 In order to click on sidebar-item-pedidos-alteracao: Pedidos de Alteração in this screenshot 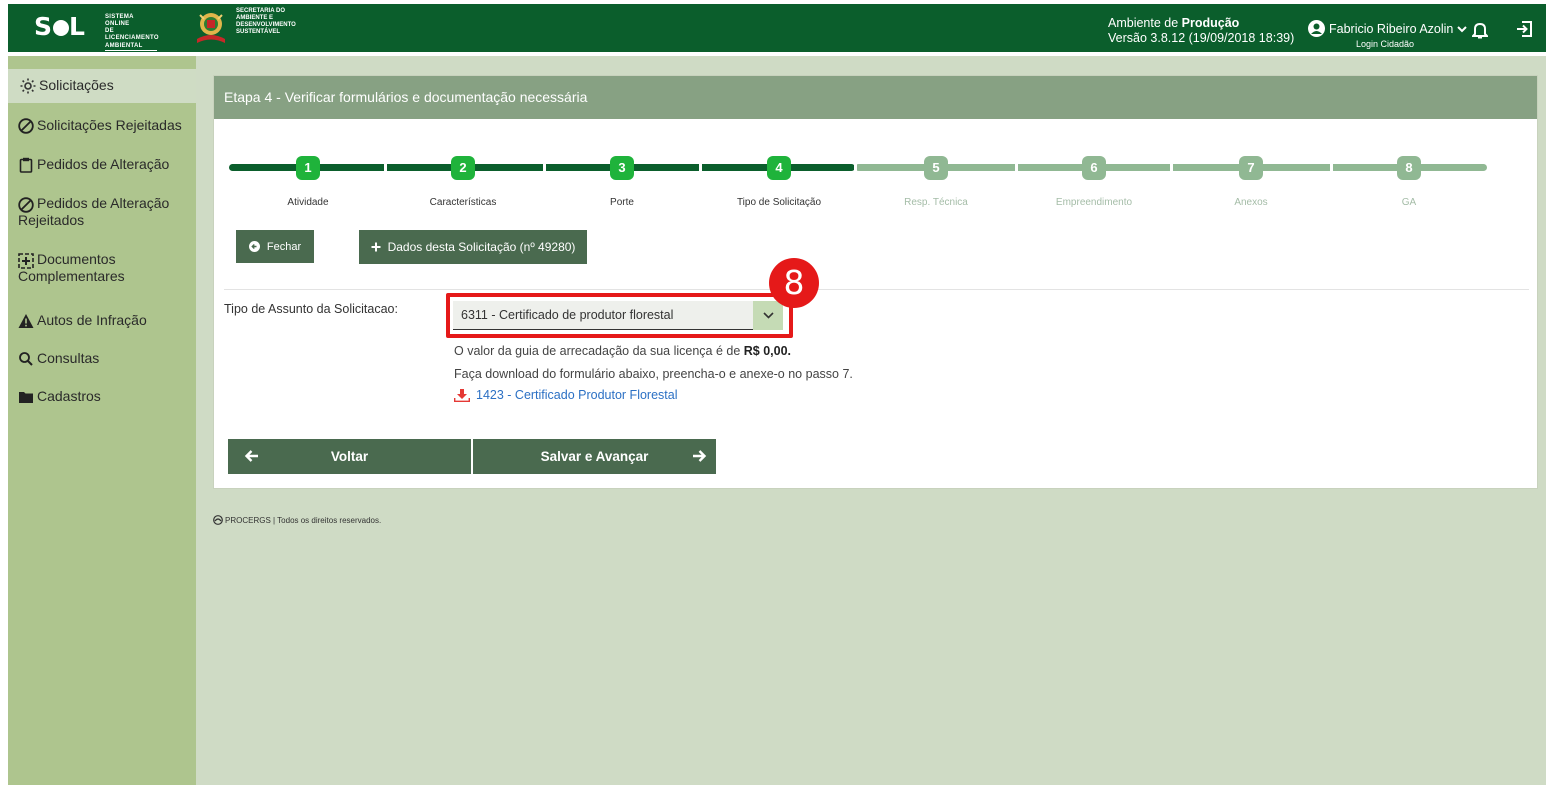, I will do `click(93, 164)`.